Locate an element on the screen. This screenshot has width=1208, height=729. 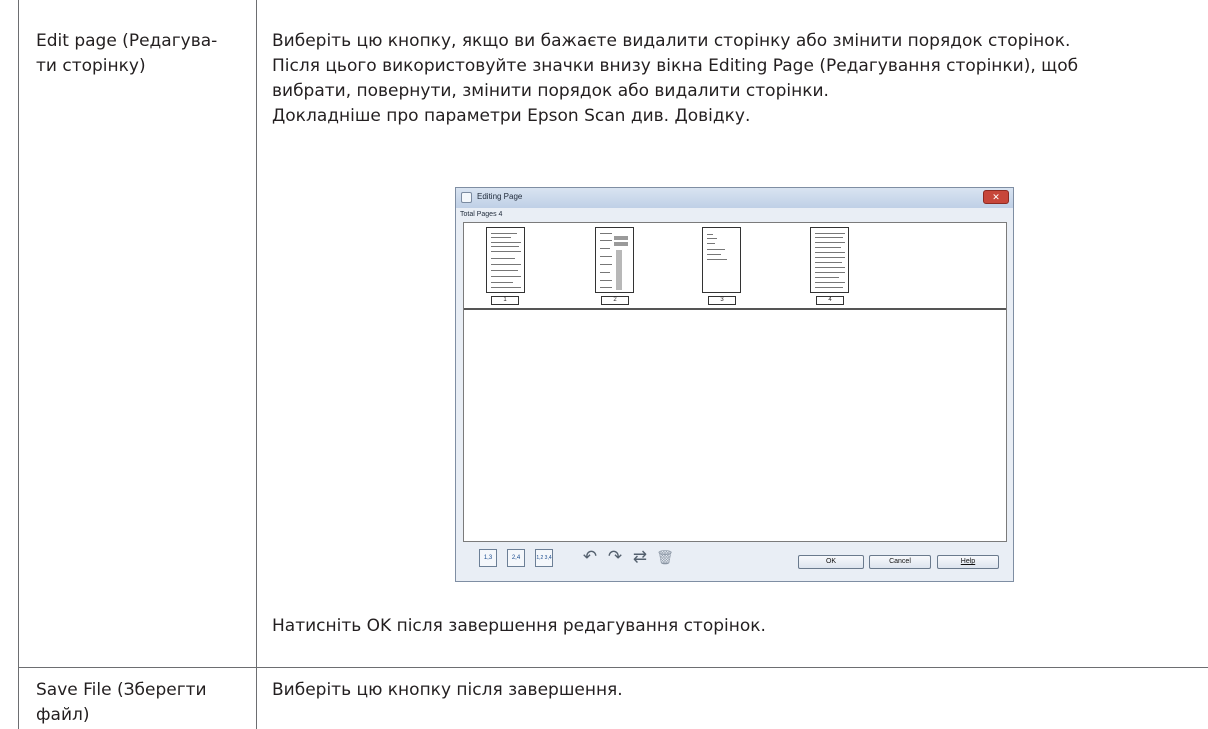
row-label-line: Save File (Зберегти is located at coordinates (121, 690).